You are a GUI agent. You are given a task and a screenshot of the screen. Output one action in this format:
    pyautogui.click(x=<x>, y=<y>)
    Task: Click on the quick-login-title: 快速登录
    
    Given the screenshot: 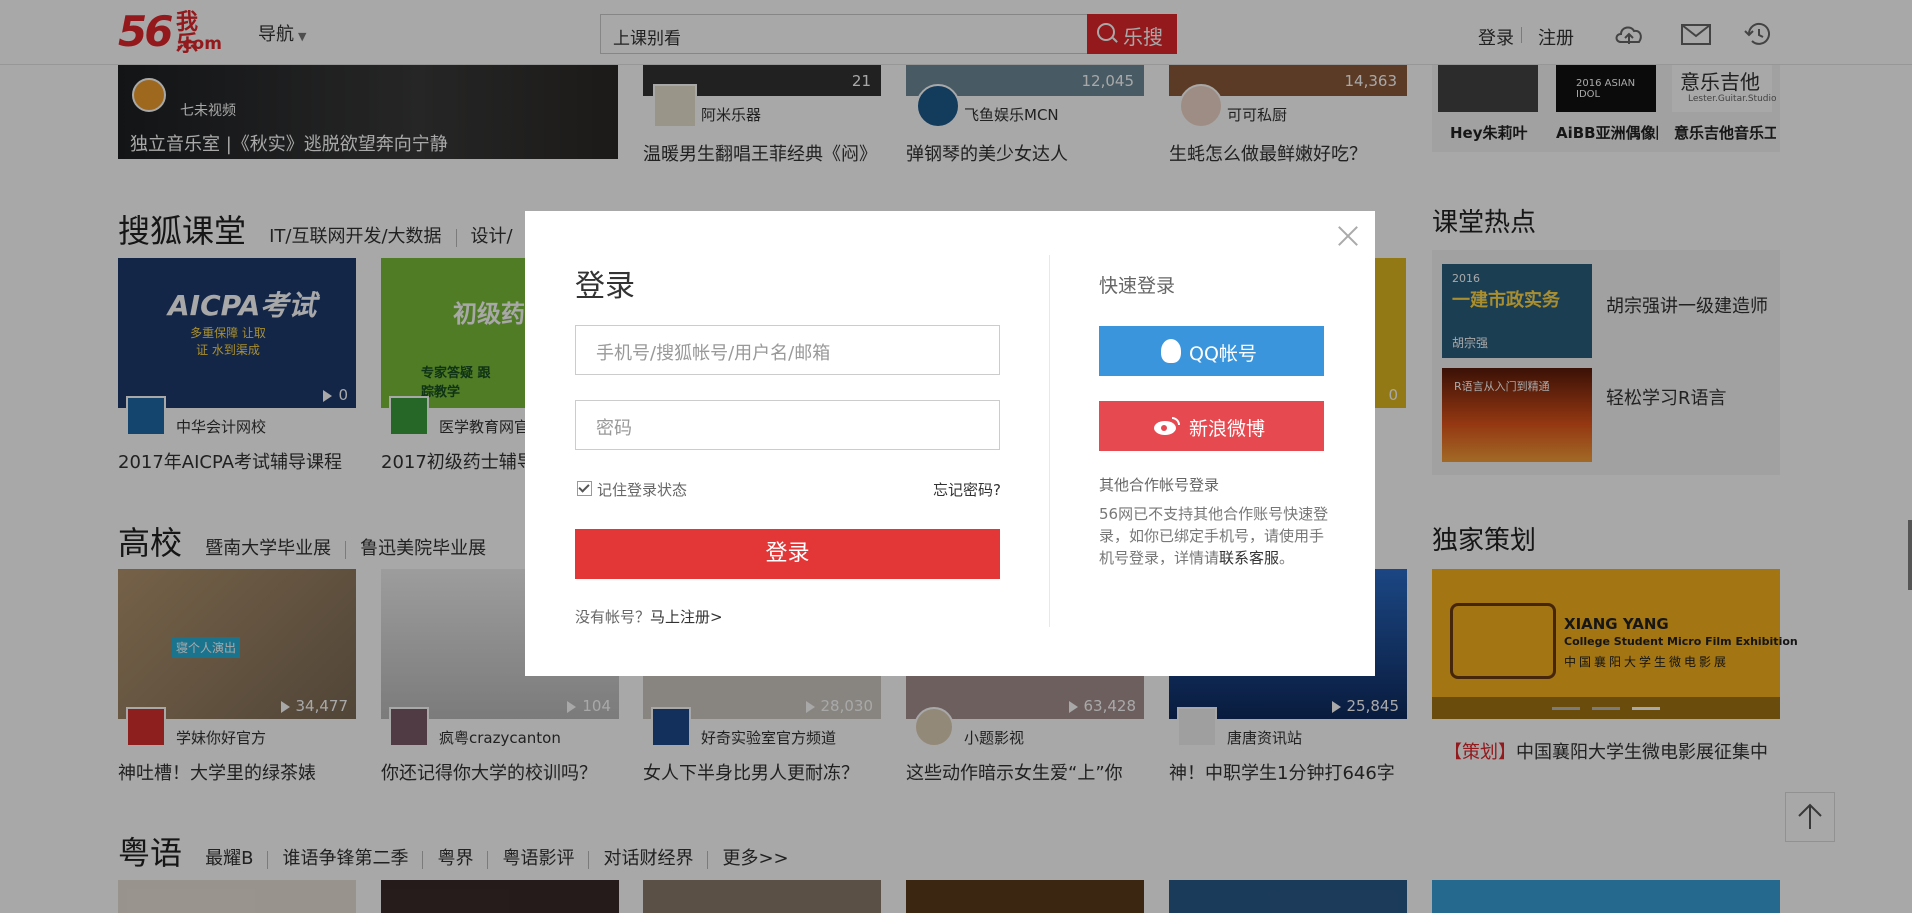 What is the action you would take?
    pyautogui.click(x=1137, y=286)
    